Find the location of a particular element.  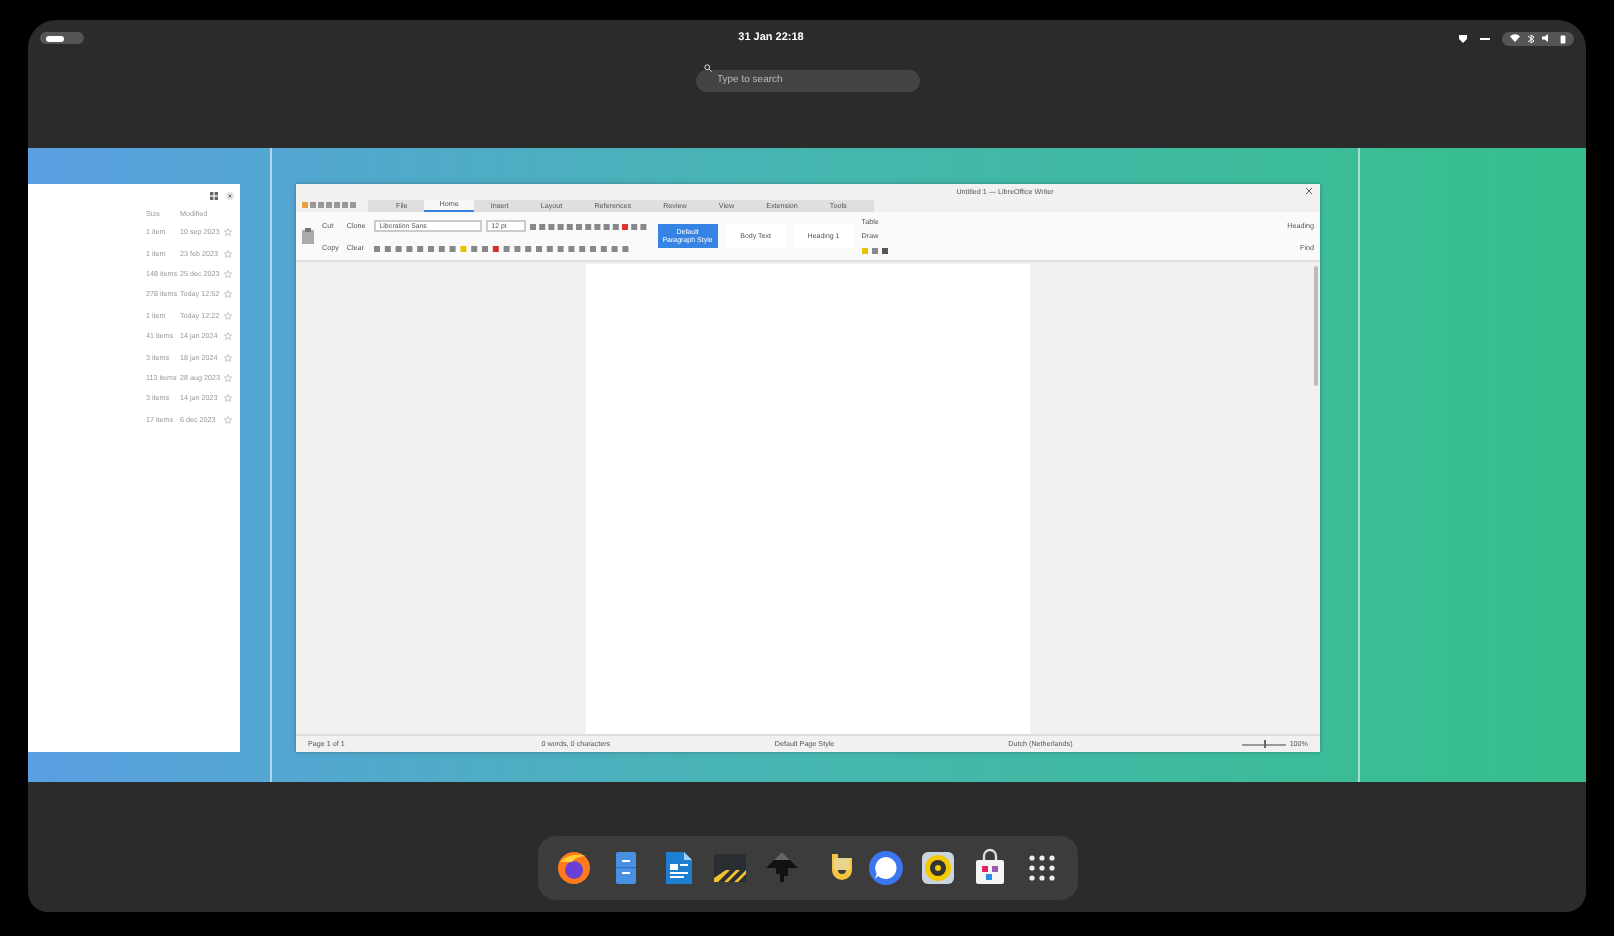

fox-globe-icon is located at coordinates (573, 868).